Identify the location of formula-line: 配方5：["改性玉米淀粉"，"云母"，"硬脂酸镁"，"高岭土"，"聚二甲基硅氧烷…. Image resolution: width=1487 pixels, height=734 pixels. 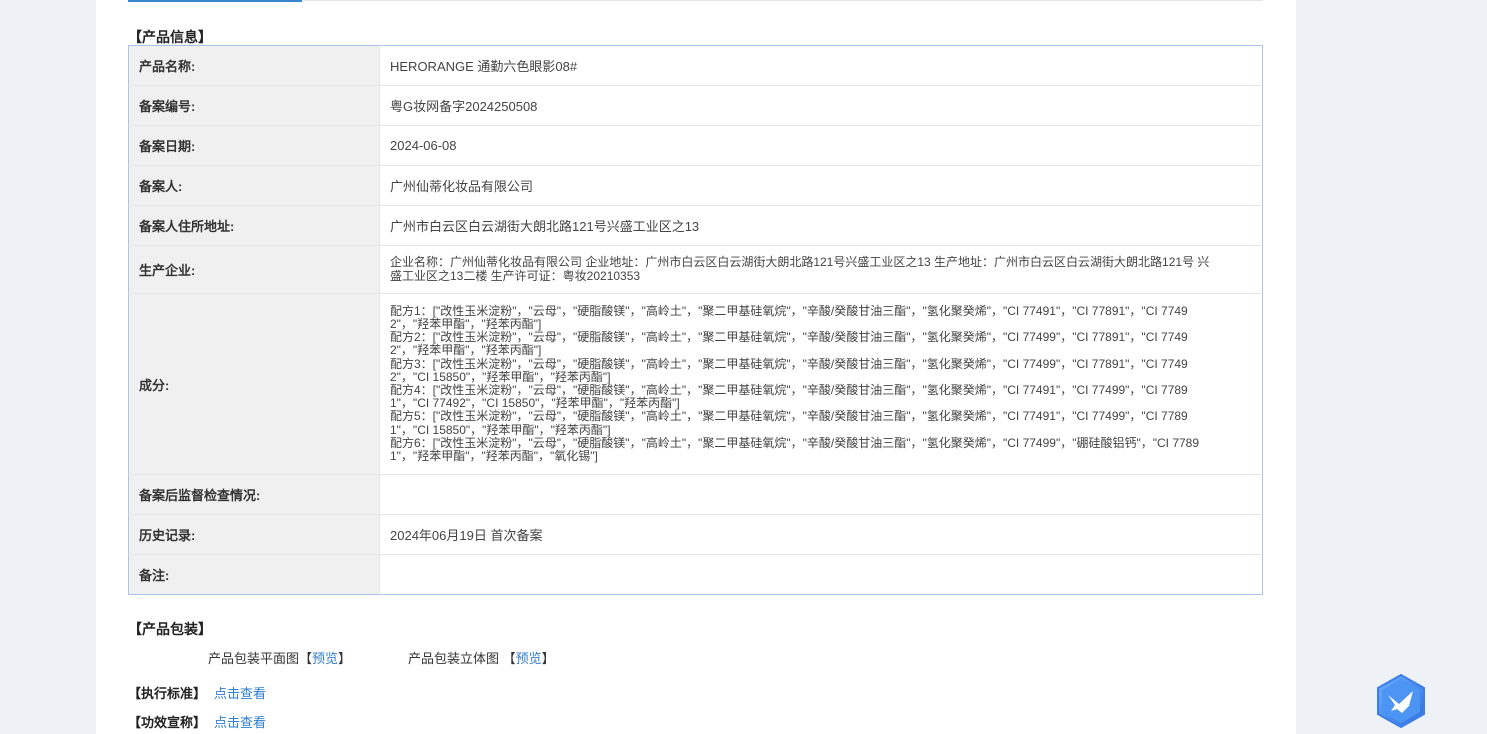
(789, 423).